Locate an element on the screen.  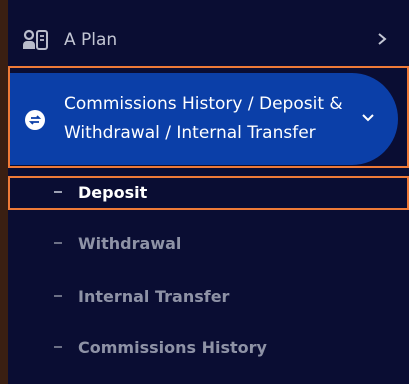
sub-item-label: Commissions History is located at coordinates (172, 347).